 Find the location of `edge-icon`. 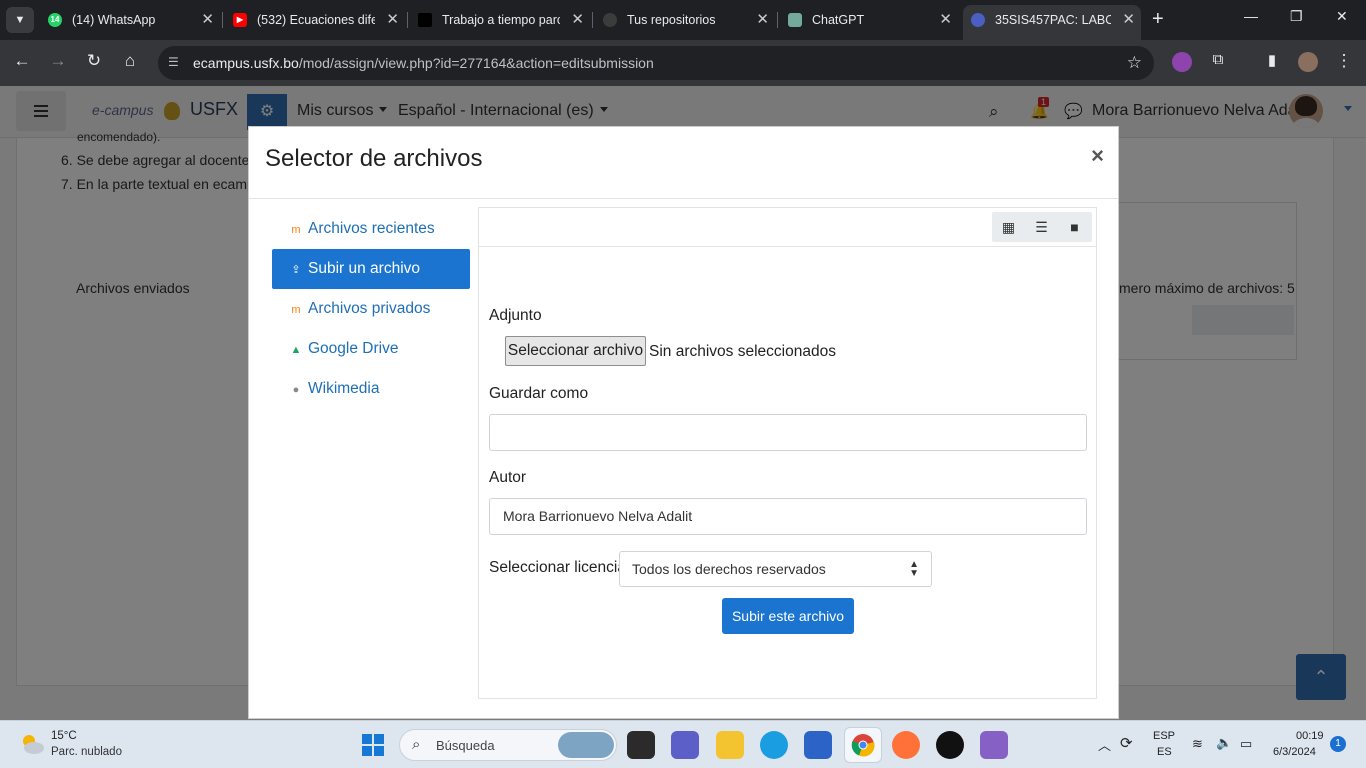

edge-icon is located at coordinates (774, 745).